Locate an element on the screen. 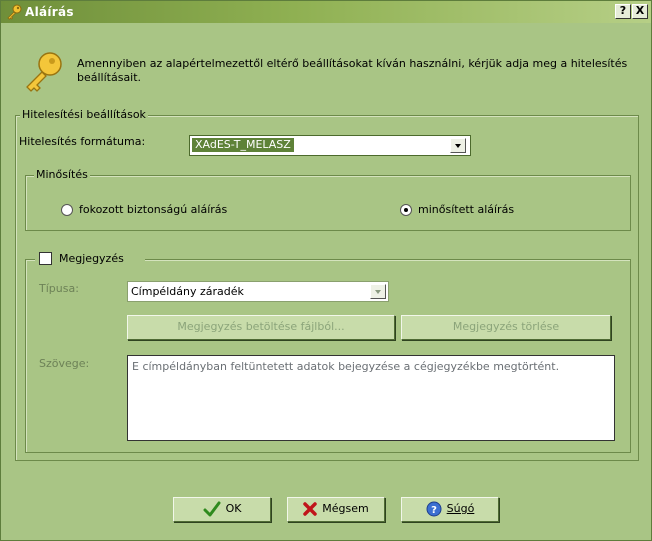  title-close-button: X is located at coordinates (640, 11).